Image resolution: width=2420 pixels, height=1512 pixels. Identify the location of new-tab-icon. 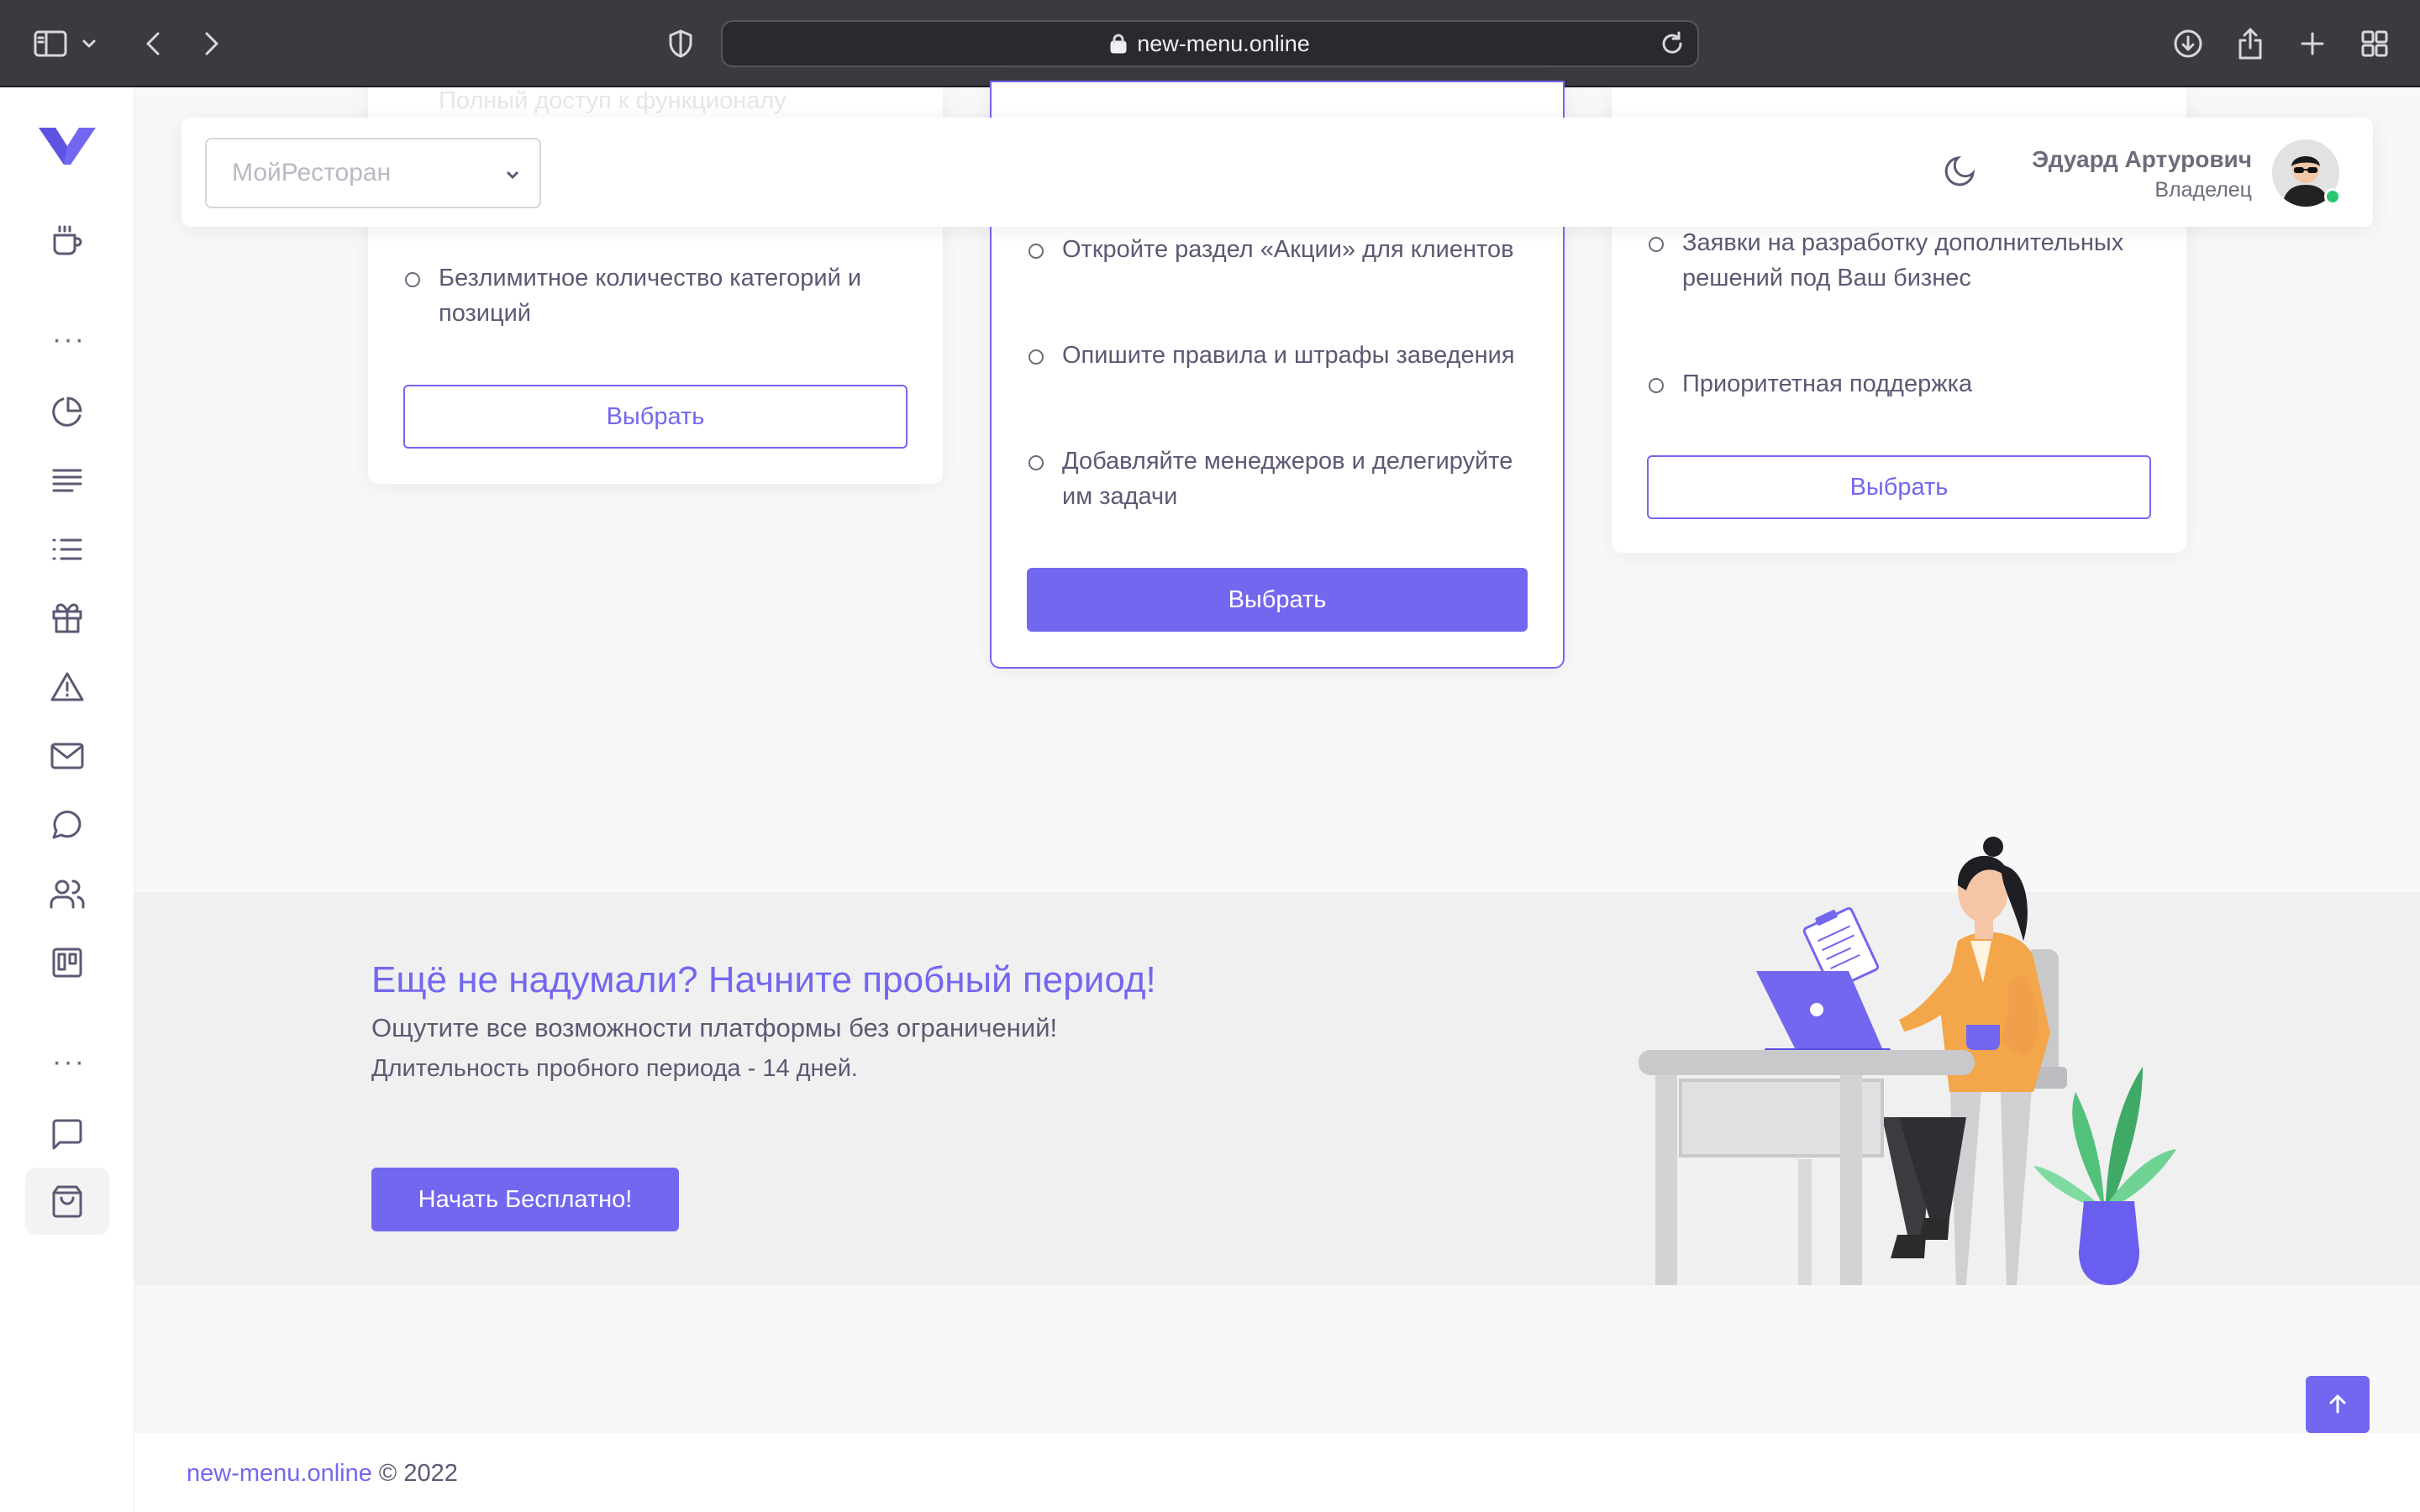
(2312, 43).